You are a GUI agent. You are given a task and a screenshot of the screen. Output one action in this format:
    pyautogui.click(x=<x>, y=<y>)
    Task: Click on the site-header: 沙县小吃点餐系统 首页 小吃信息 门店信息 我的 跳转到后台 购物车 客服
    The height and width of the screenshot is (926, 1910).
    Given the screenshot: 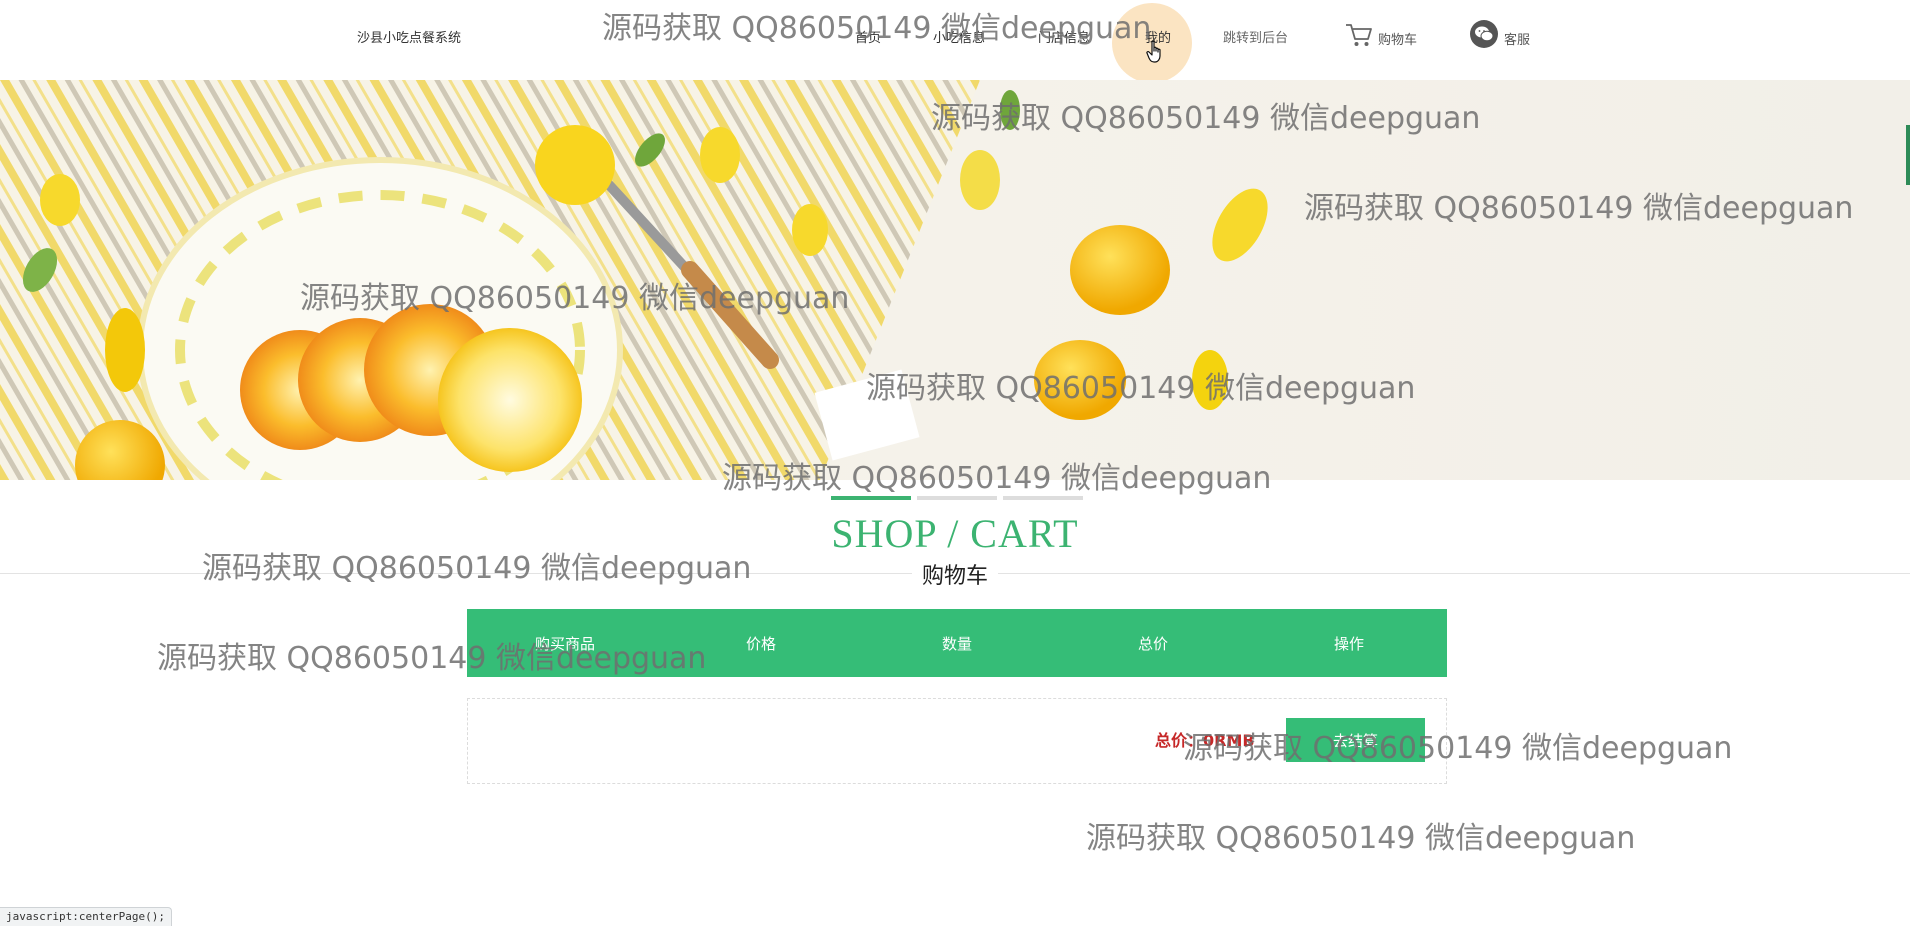 What is the action you would take?
    pyautogui.click(x=955, y=41)
    